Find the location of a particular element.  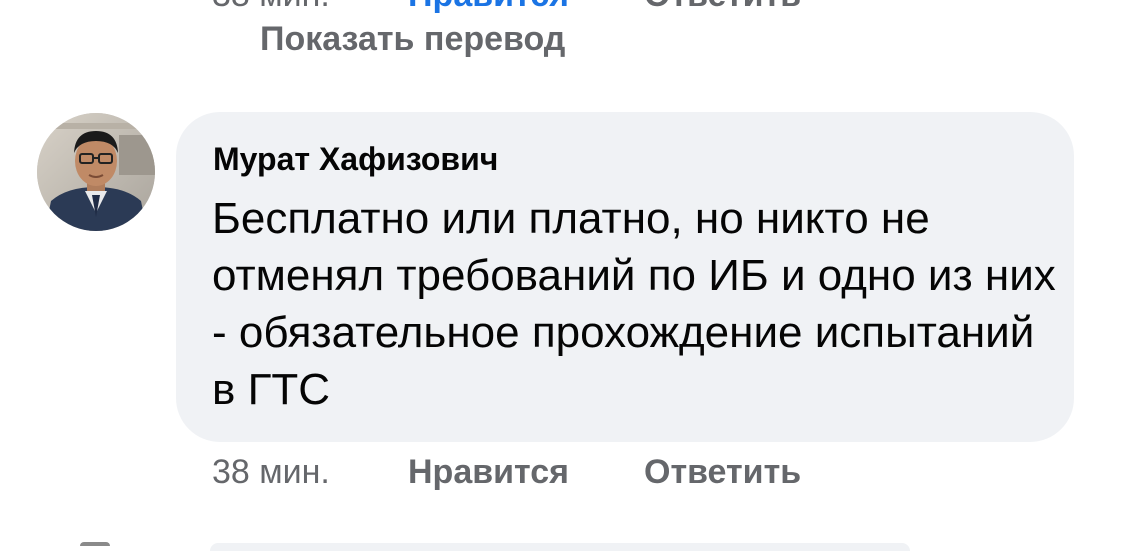

next-comment-avatar-edge is located at coordinates (95, 544).